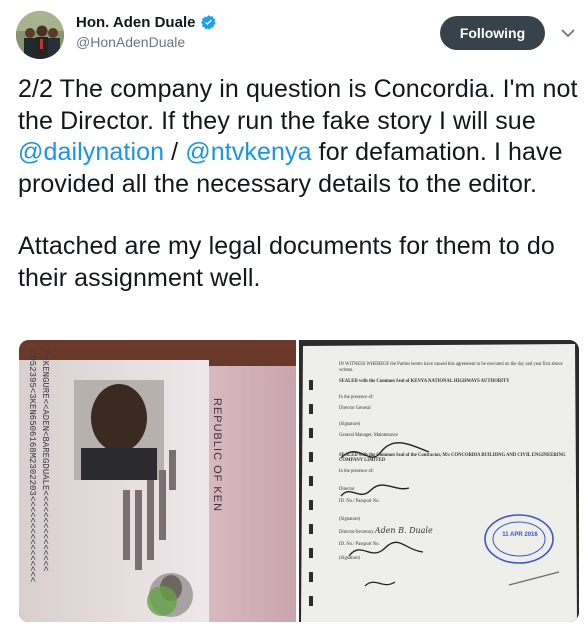 The image size is (586, 632). Describe the element at coordinates (175, 152) in the screenshot. I see `tweet-text-segment: /` at that location.